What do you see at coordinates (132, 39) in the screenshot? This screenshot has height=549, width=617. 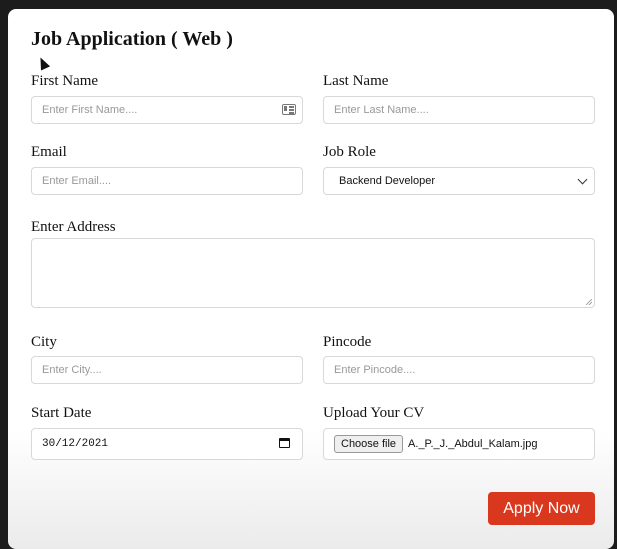 I see `form-title: Job Application ( Web )` at bounding box center [132, 39].